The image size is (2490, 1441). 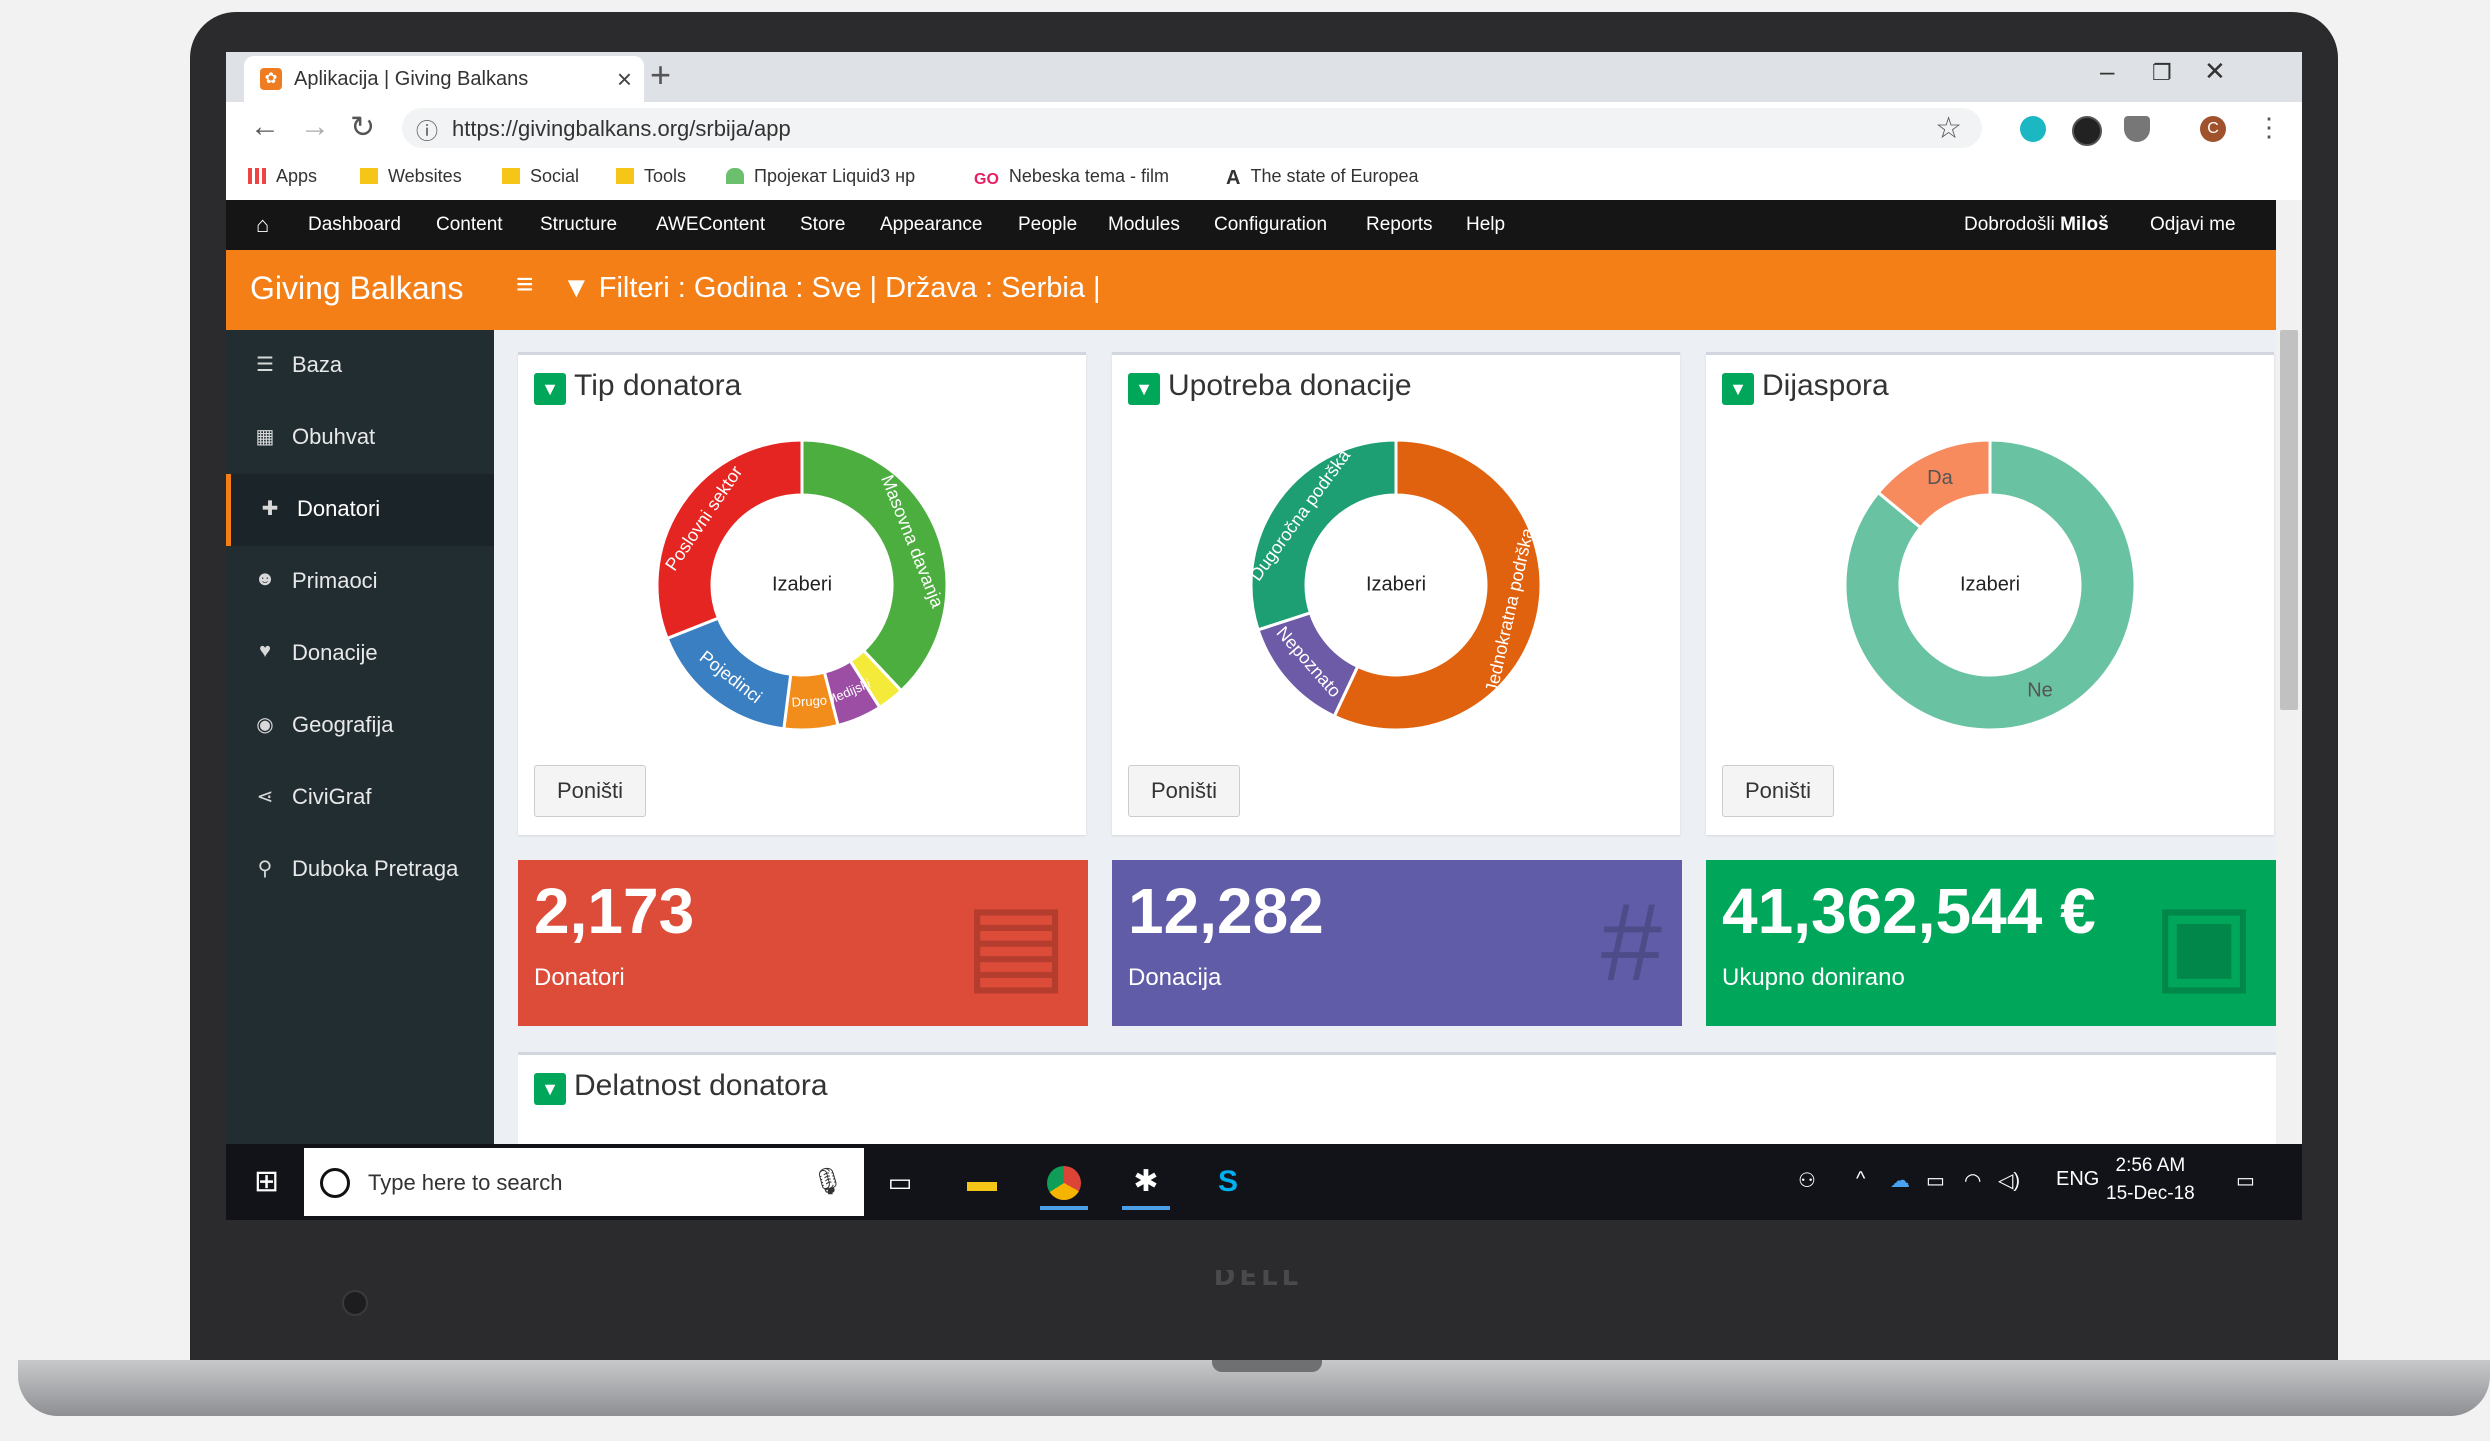 I want to click on go-icon: GO, so click(x=986, y=179).